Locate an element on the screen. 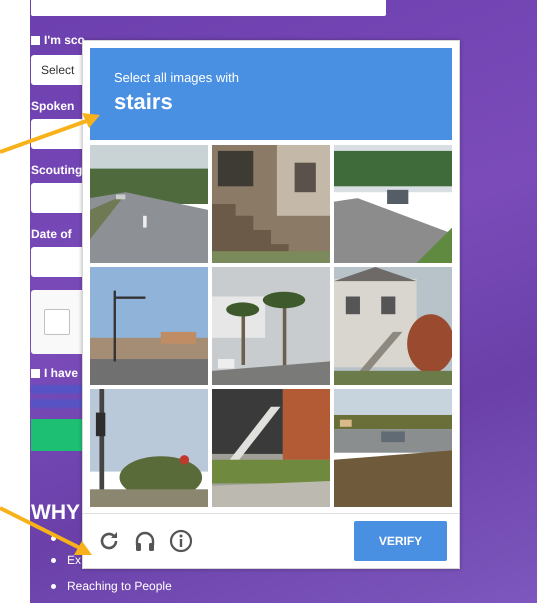 This screenshot has height=603, width=537. section-heading: WHY is located at coordinates (55, 513).